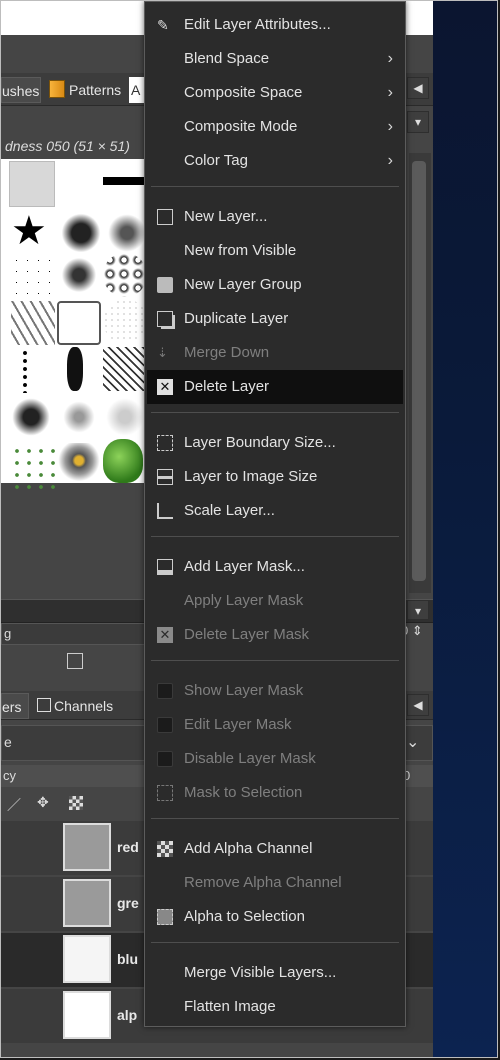  Describe the element at coordinates (275, 883) in the screenshot. I see `menu-item-remove-alpha-channel: Remove Alpha Channel` at that location.